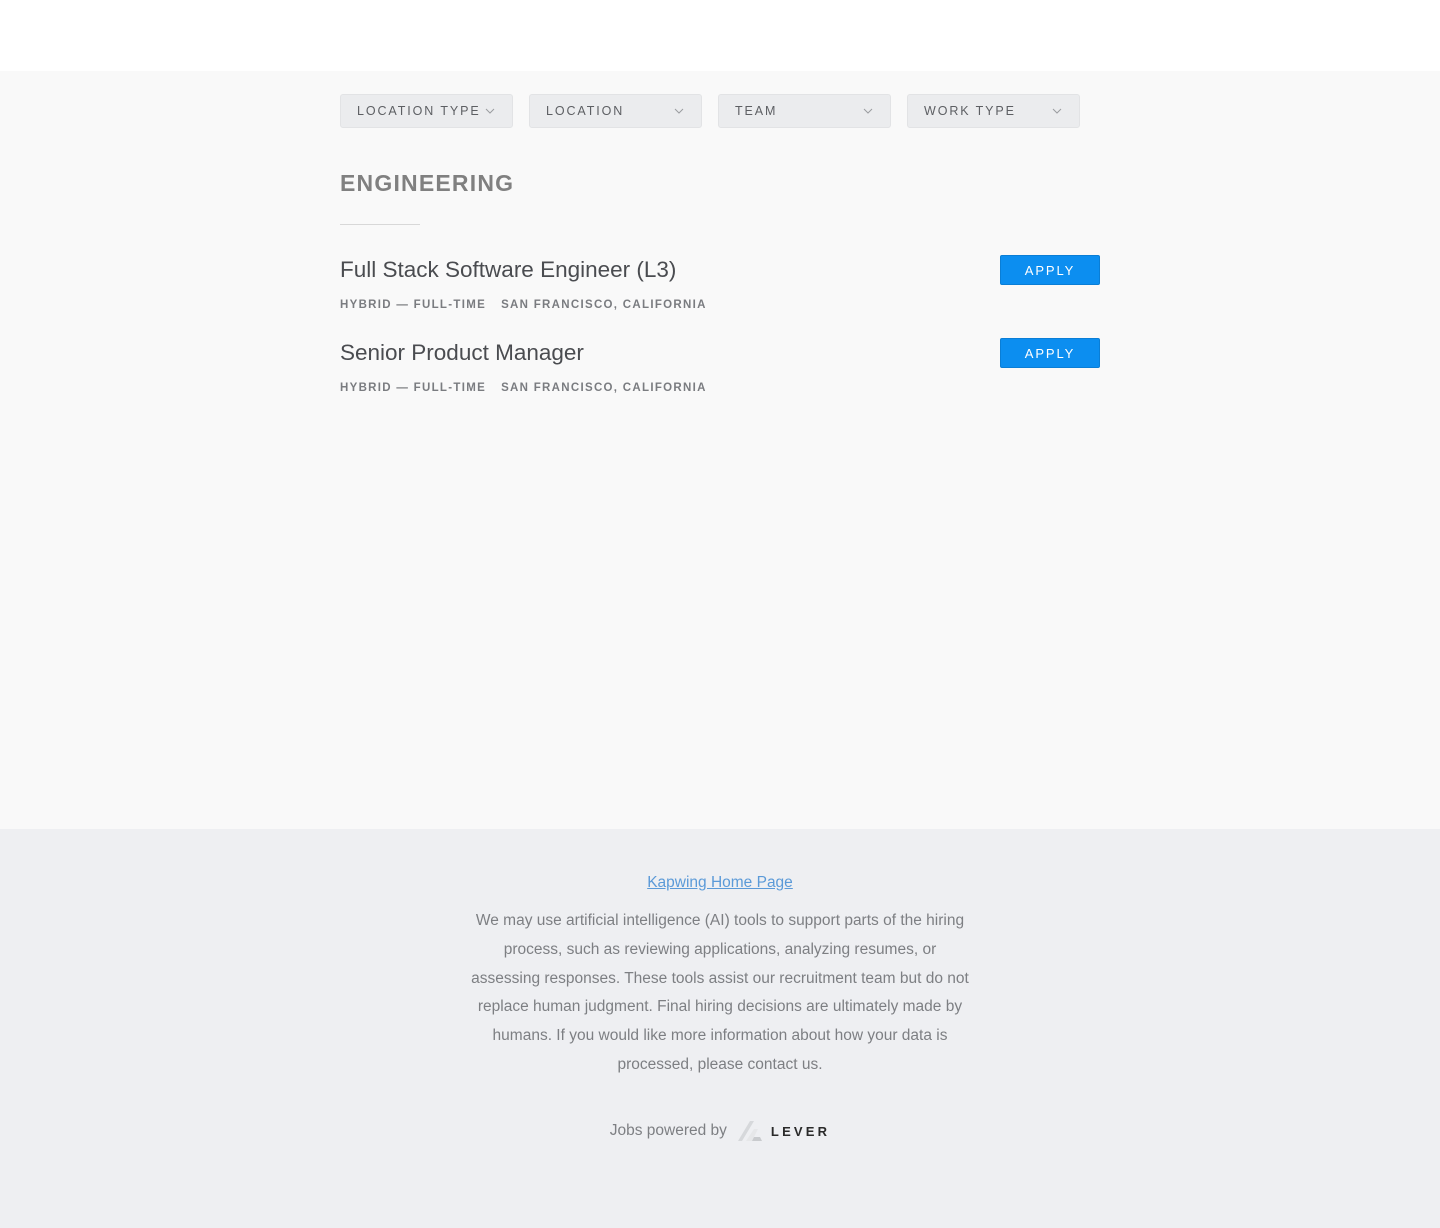 The image size is (1440, 1228). I want to click on section-title: Engineering, so click(427, 183).